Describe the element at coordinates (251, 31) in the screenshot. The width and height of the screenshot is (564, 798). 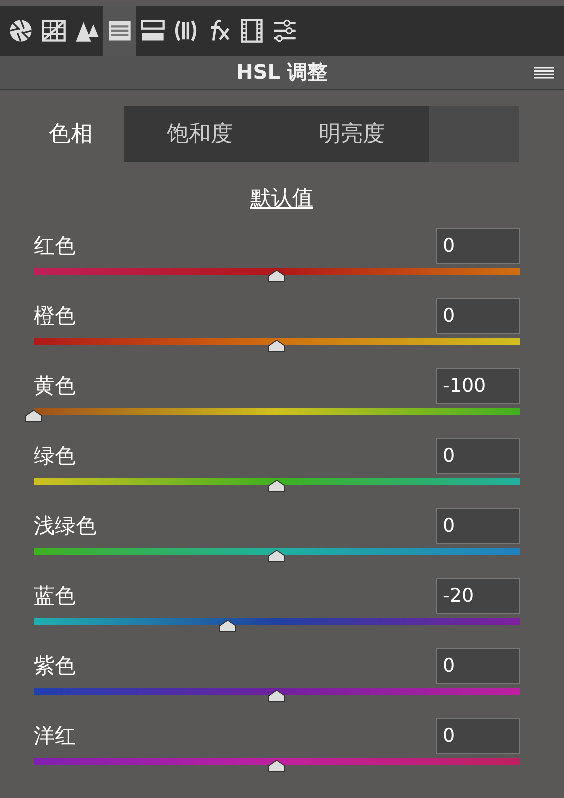
I see `film-strip-icon` at that location.